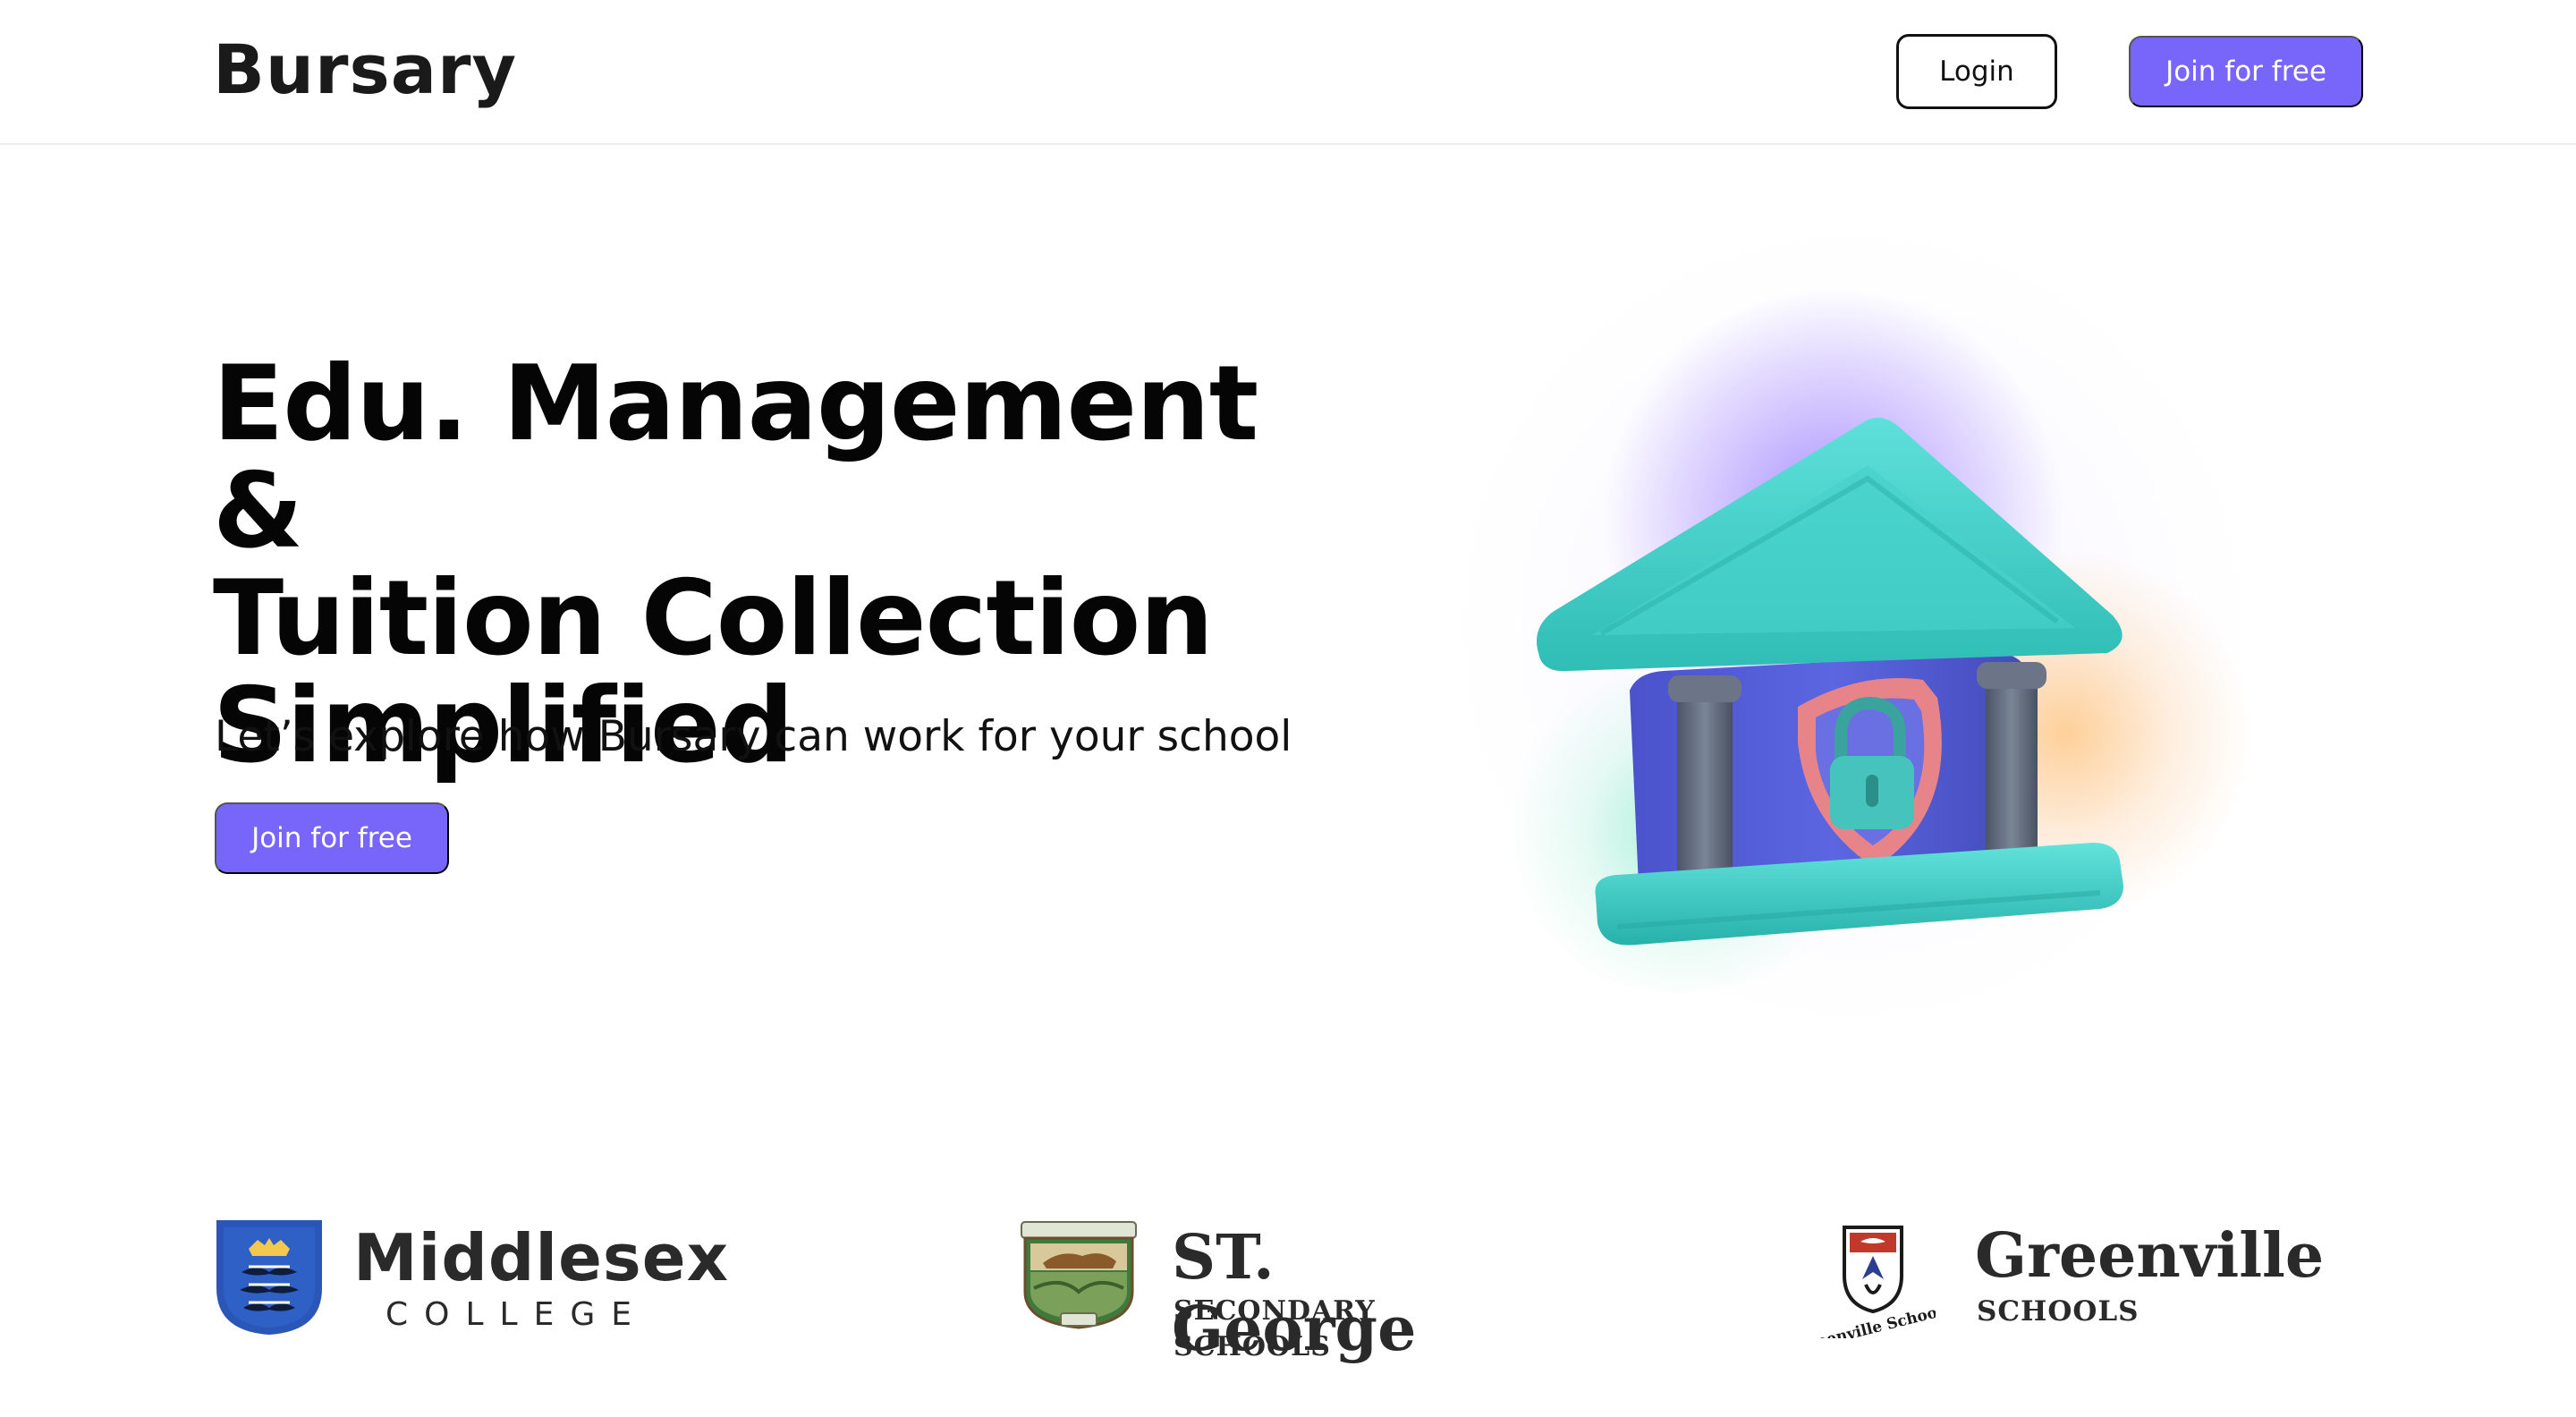 The height and width of the screenshot is (1417, 2576). Describe the element at coordinates (1976, 71) in the screenshot. I see `login-button: Login` at that location.